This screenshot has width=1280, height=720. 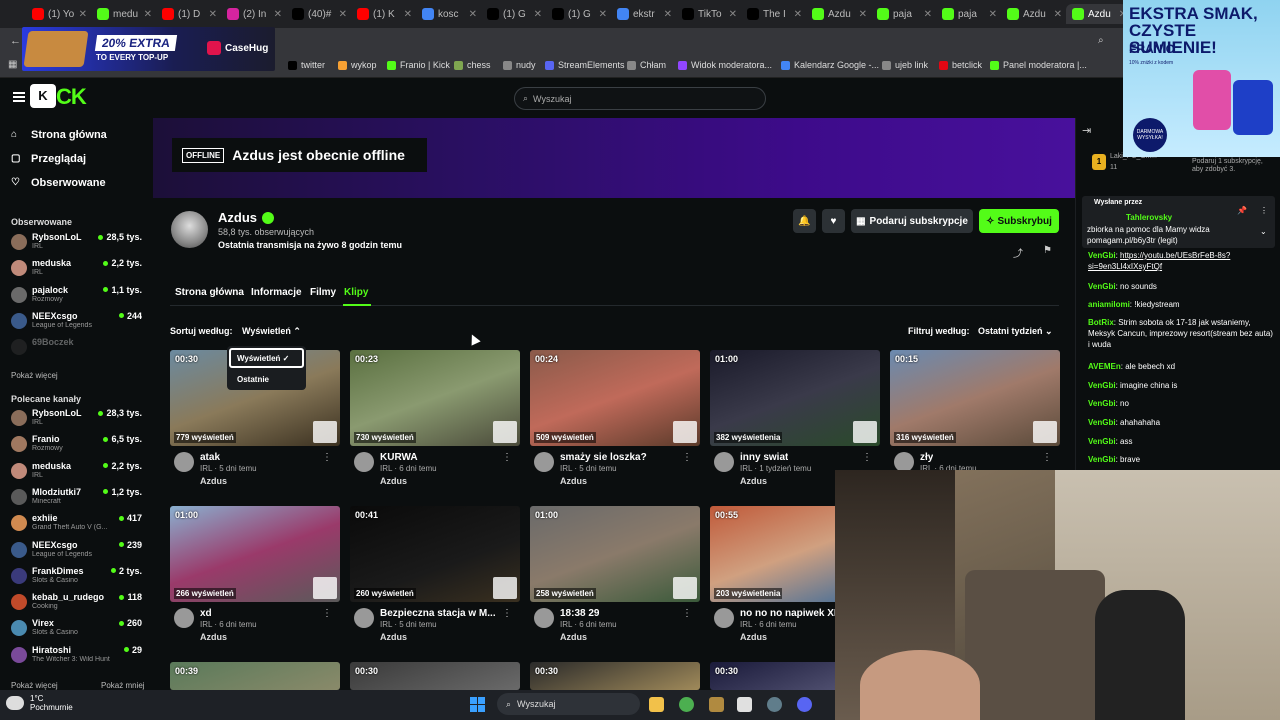 What do you see at coordinates (1031, 14) in the screenshot?
I see `browser-tab: Azdu ✕` at bounding box center [1031, 14].